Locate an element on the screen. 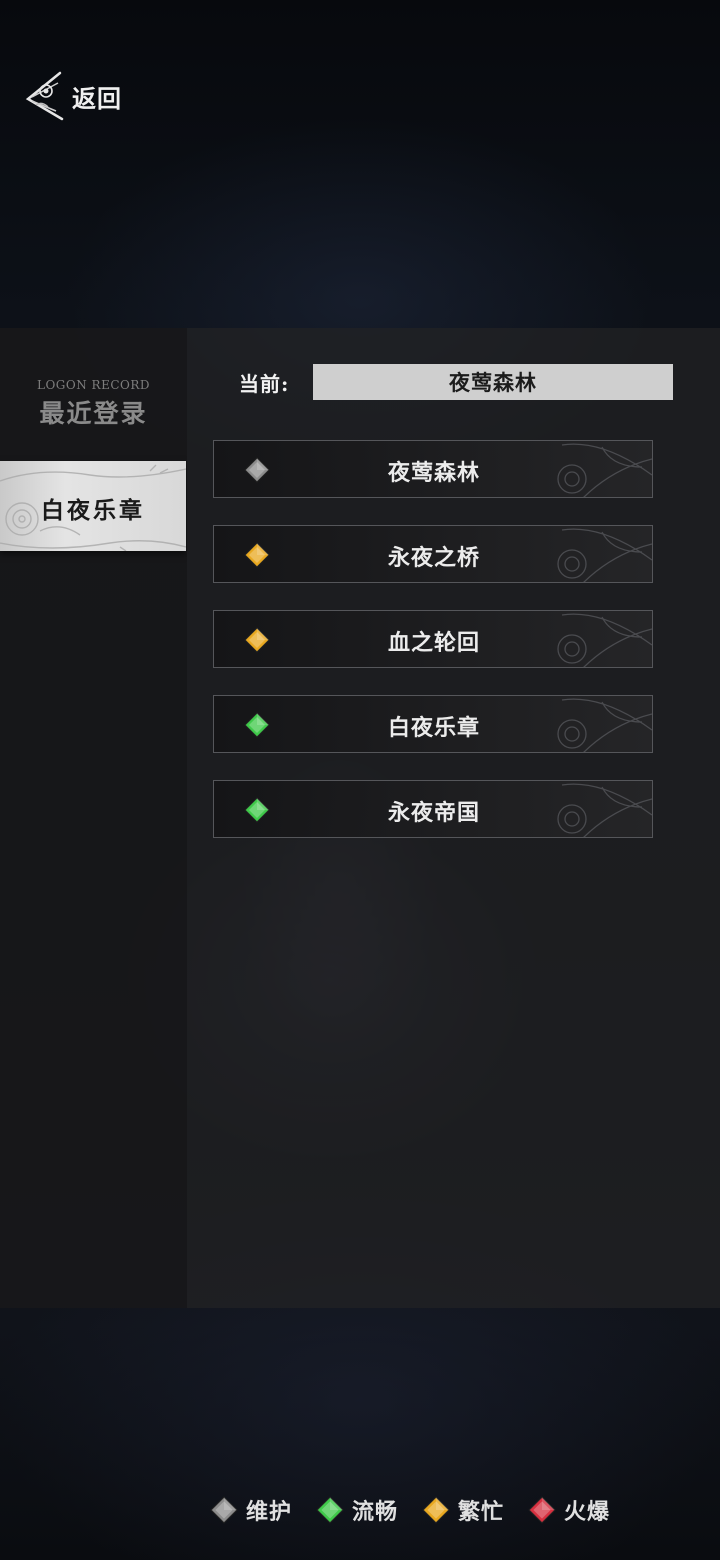 This screenshot has height=1560, width=720. server-name: 白夜乐章 is located at coordinates (433, 728).